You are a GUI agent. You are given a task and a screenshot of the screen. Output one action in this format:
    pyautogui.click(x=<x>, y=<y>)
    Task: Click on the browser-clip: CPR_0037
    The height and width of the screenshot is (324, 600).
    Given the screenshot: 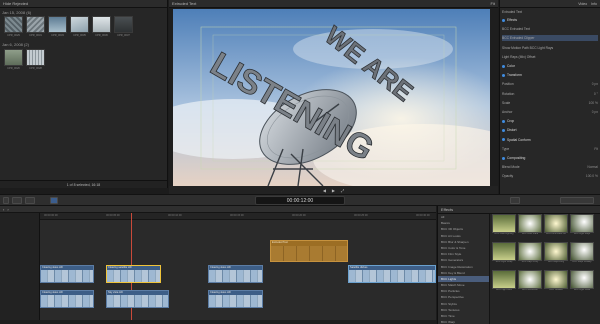 What is the action you would take?
    pyautogui.click(x=123, y=27)
    